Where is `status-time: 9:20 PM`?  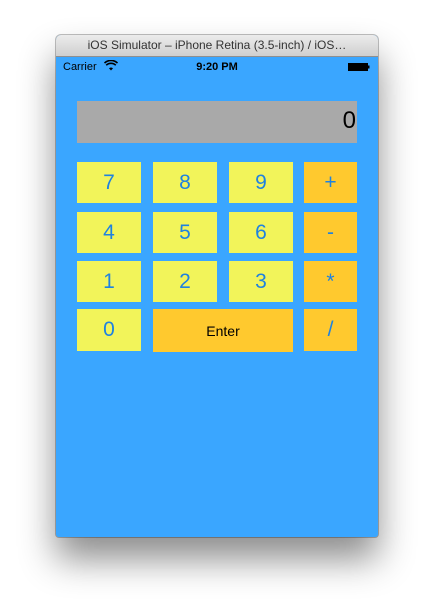 status-time: 9:20 PM is located at coordinates (217, 67).